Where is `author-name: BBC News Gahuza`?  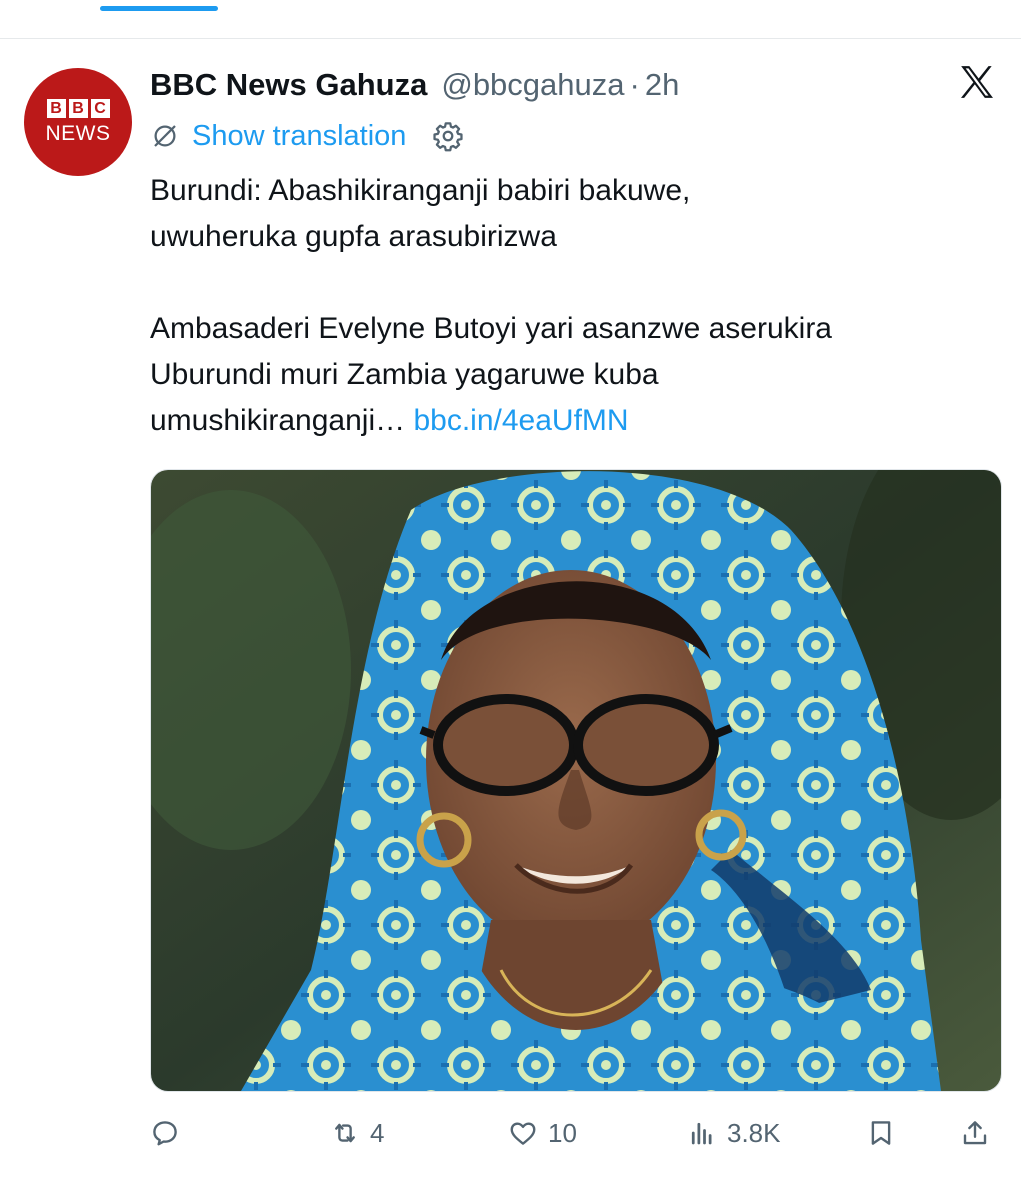 author-name: BBC News Gahuza is located at coordinates (288, 85).